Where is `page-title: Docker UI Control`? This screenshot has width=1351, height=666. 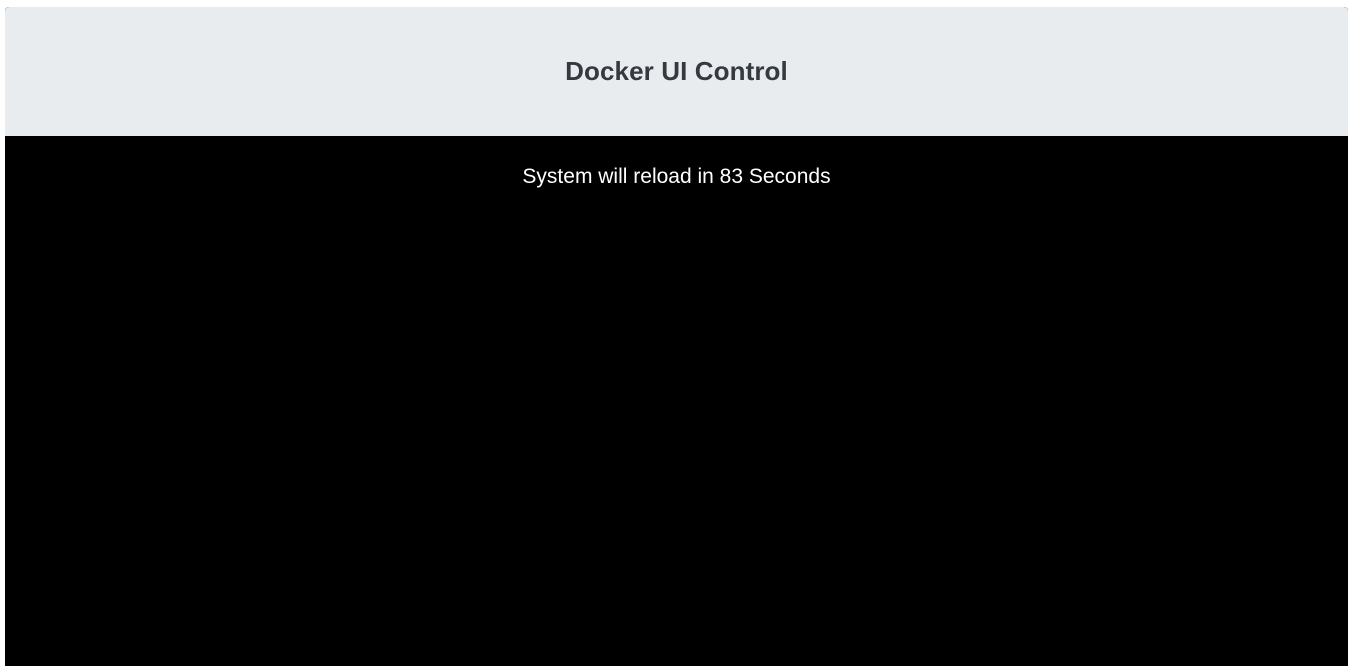 page-title: Docker UI Control is located at coordinates (676, 71).